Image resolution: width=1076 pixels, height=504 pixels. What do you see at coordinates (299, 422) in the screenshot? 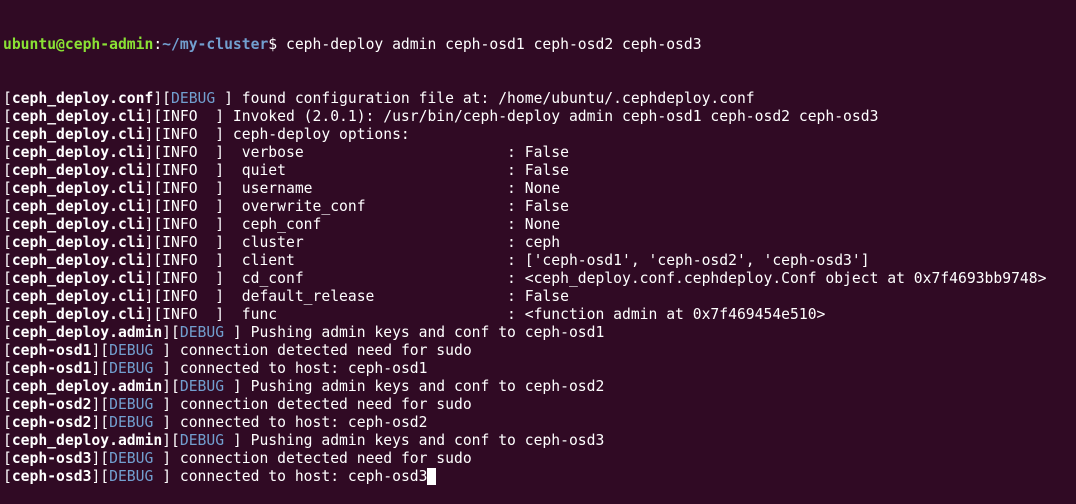
I see `log-message: connected to host: ceph-osd2` at bounding box center [299, 422].